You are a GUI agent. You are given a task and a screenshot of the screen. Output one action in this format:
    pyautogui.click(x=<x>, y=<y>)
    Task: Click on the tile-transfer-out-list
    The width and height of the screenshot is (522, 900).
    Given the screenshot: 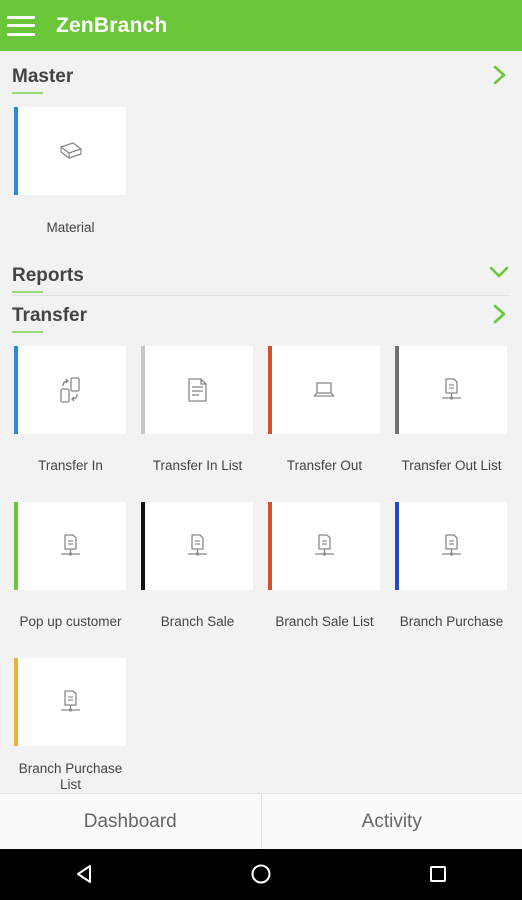 What is the action you would take?
    pyautogui.click(x=451, y=390)
    